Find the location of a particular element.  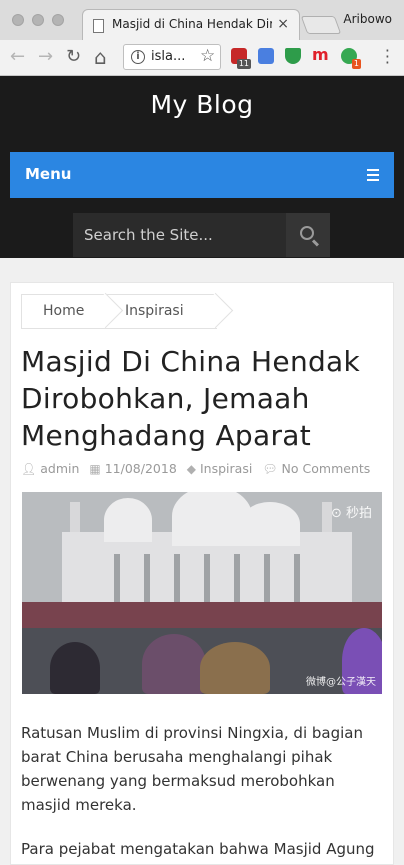

search-icon is located at coordinates (307, 233).